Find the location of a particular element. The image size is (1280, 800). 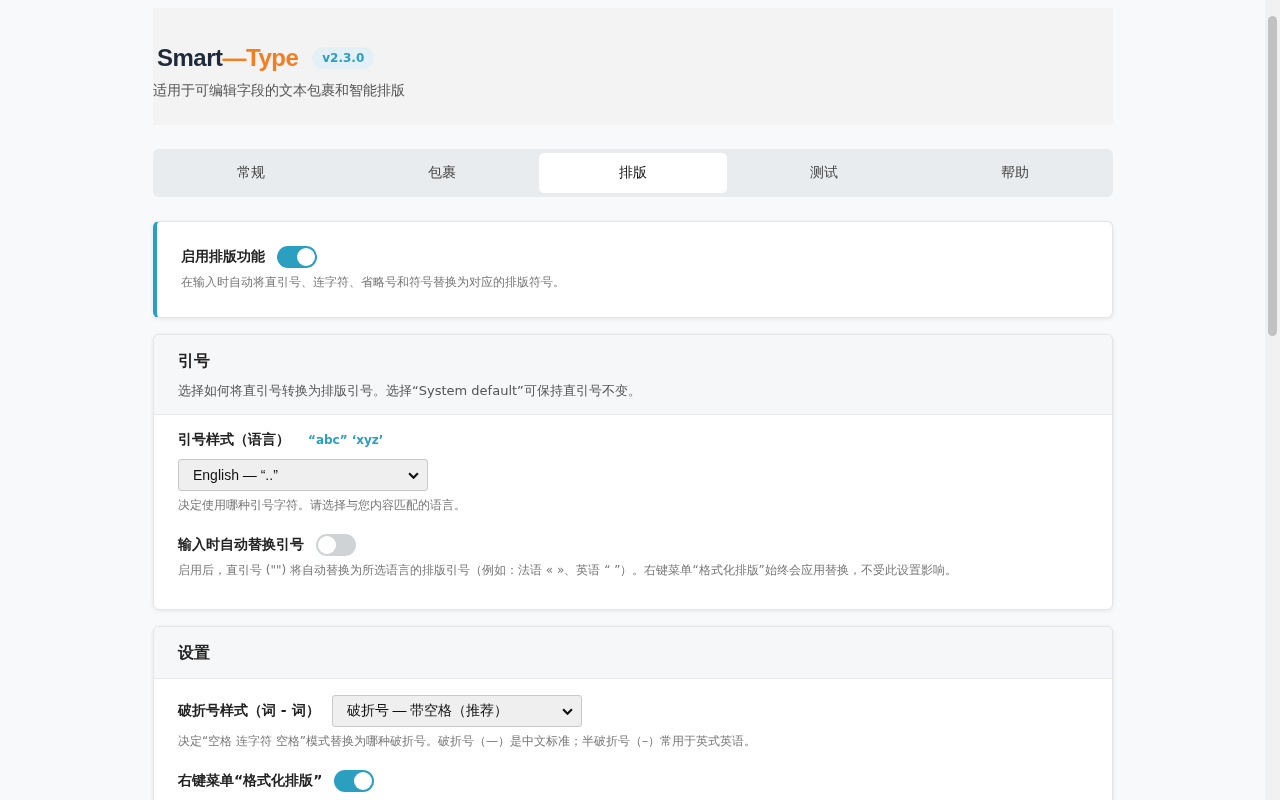

setting-label: 启用排版功能 is located at coordinates (223, 257).